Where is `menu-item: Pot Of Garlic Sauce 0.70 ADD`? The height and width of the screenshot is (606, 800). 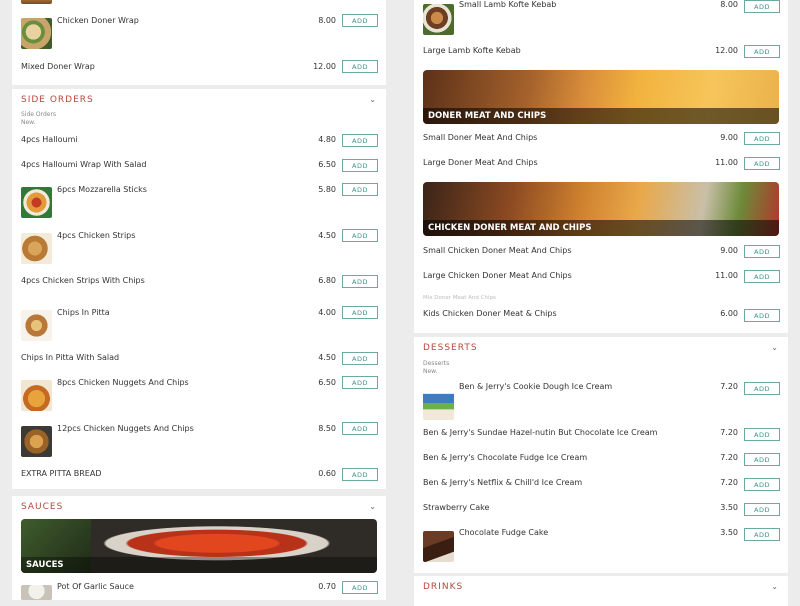
menu-item: Pot Of Garlic Sauce 0.70 ADD is located at coordinates (199, 593).